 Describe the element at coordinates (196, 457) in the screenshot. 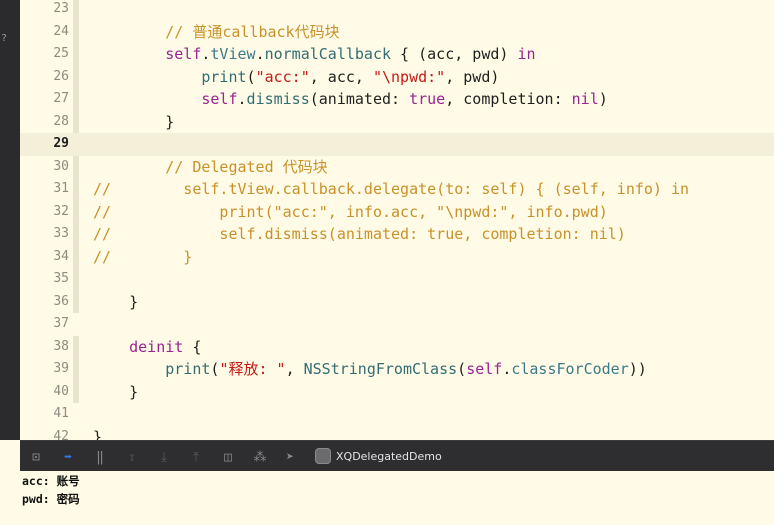

I see `step-out-icon: ⤒` at that location.